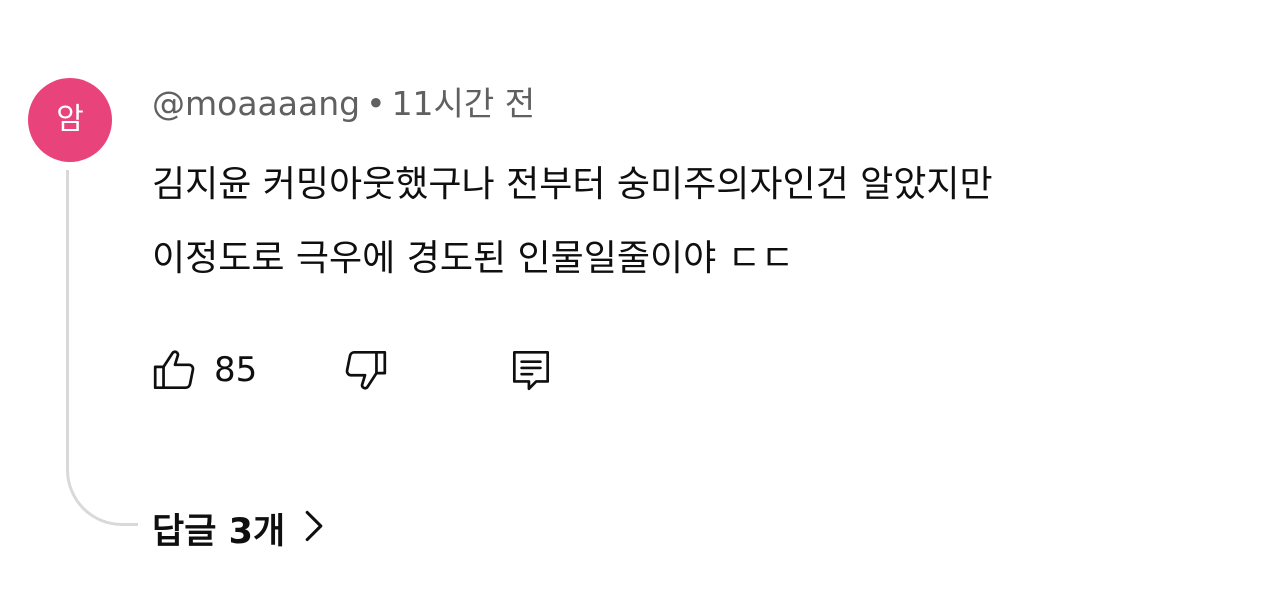 This screenshot has height=591, width=1280. I want to click on thread-connector-line, so click(102, 348).